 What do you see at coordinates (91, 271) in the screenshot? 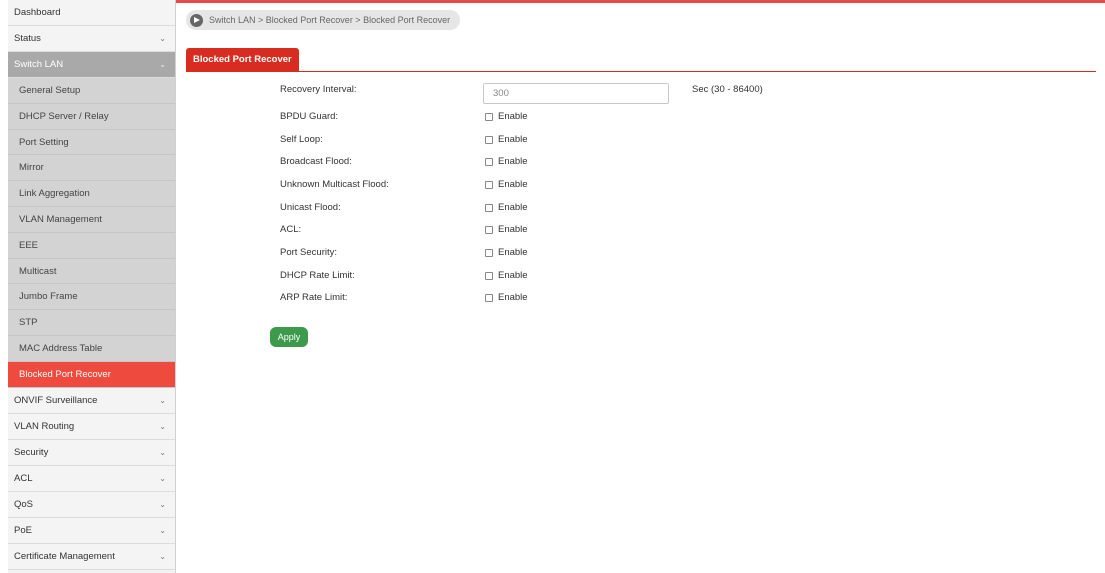
I see `sidebar-item-multicast: Multicast` at bounding box center [91, 271].